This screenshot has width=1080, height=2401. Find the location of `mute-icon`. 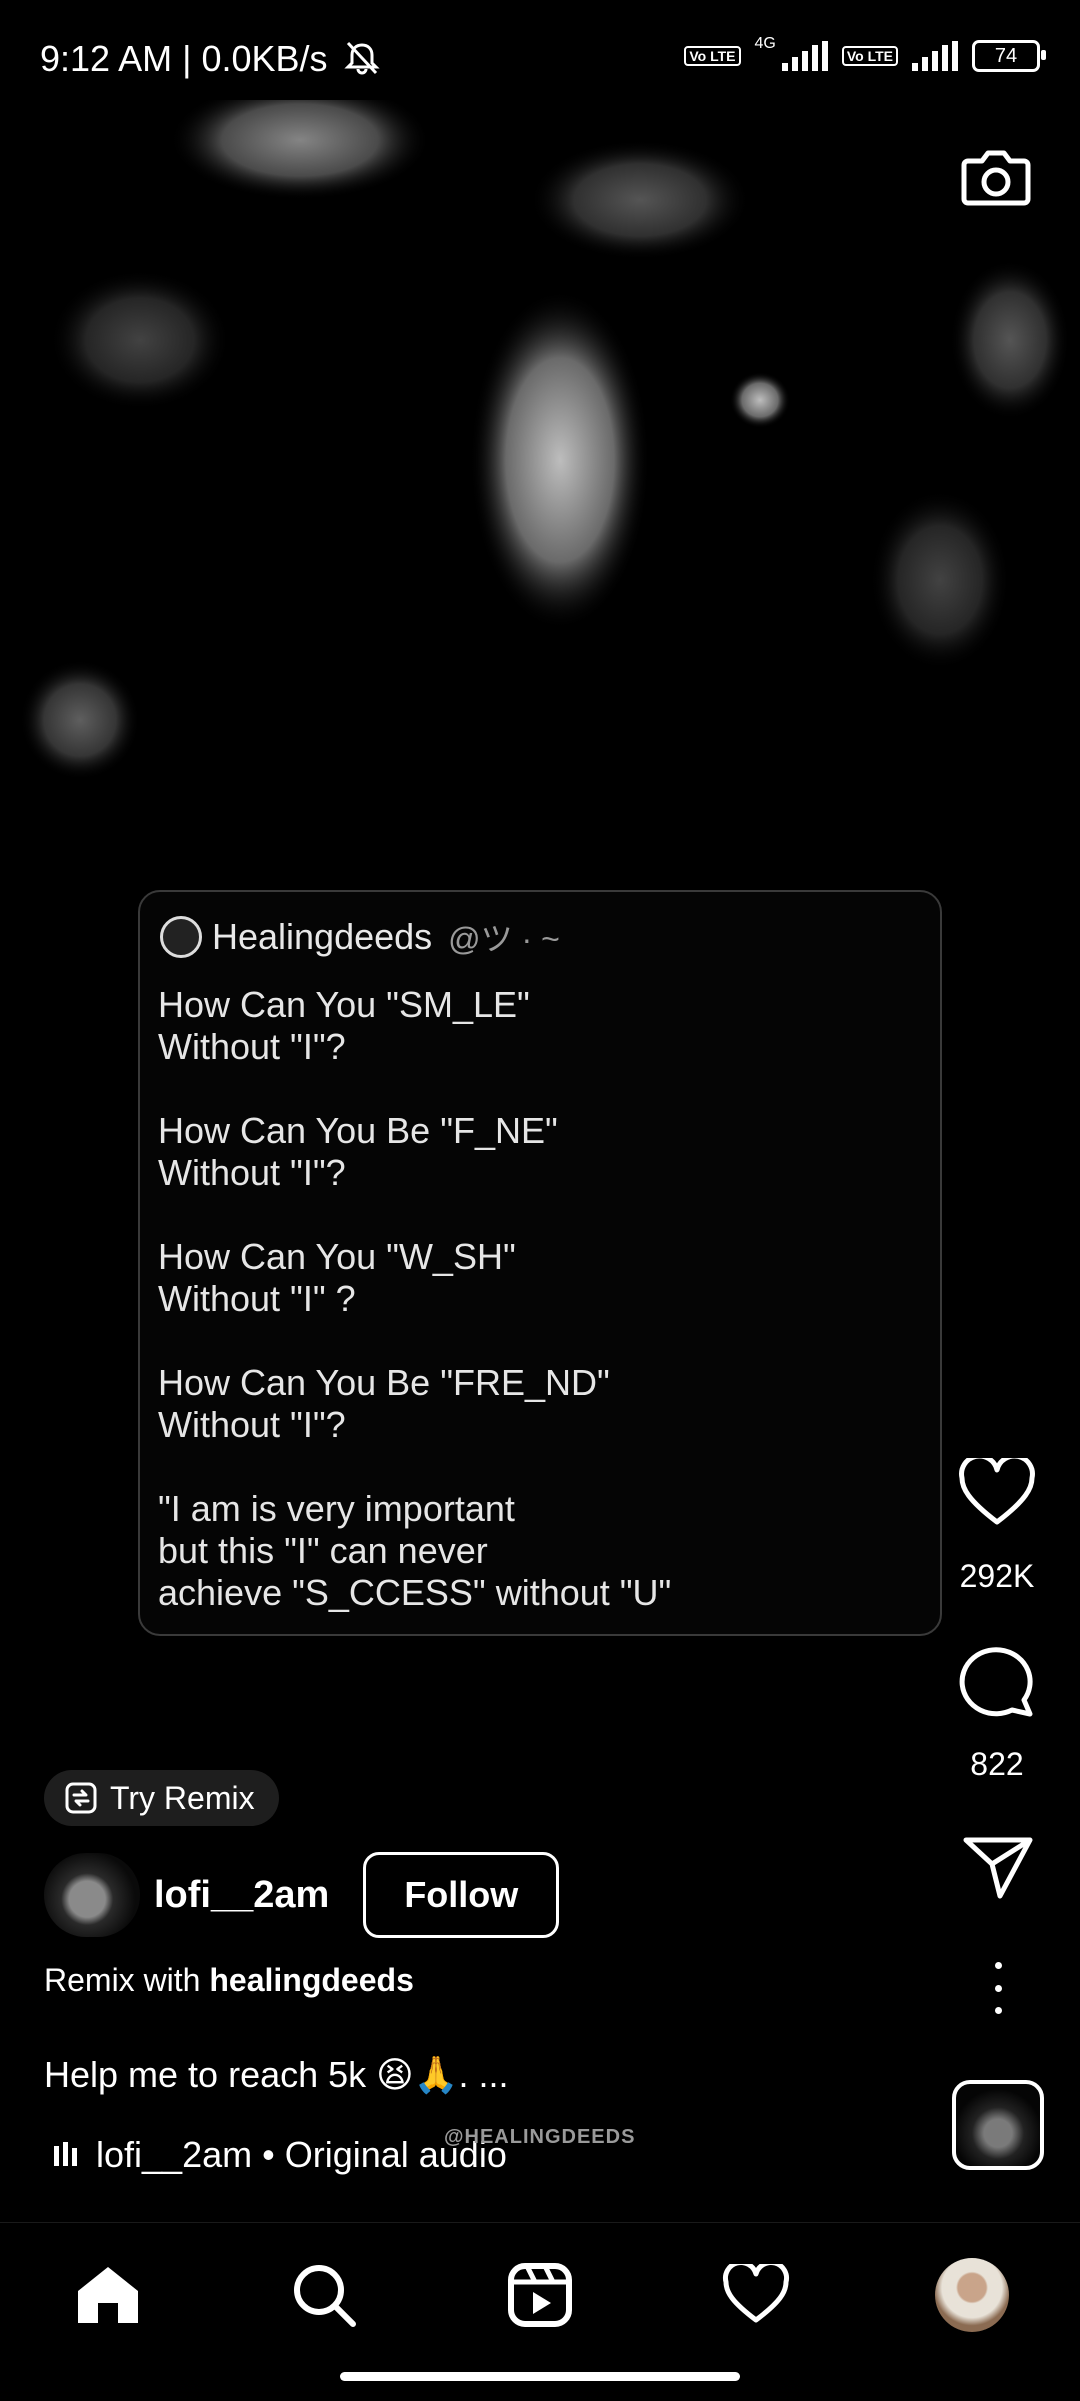

mute-icon is located at coordinates (361, 58).